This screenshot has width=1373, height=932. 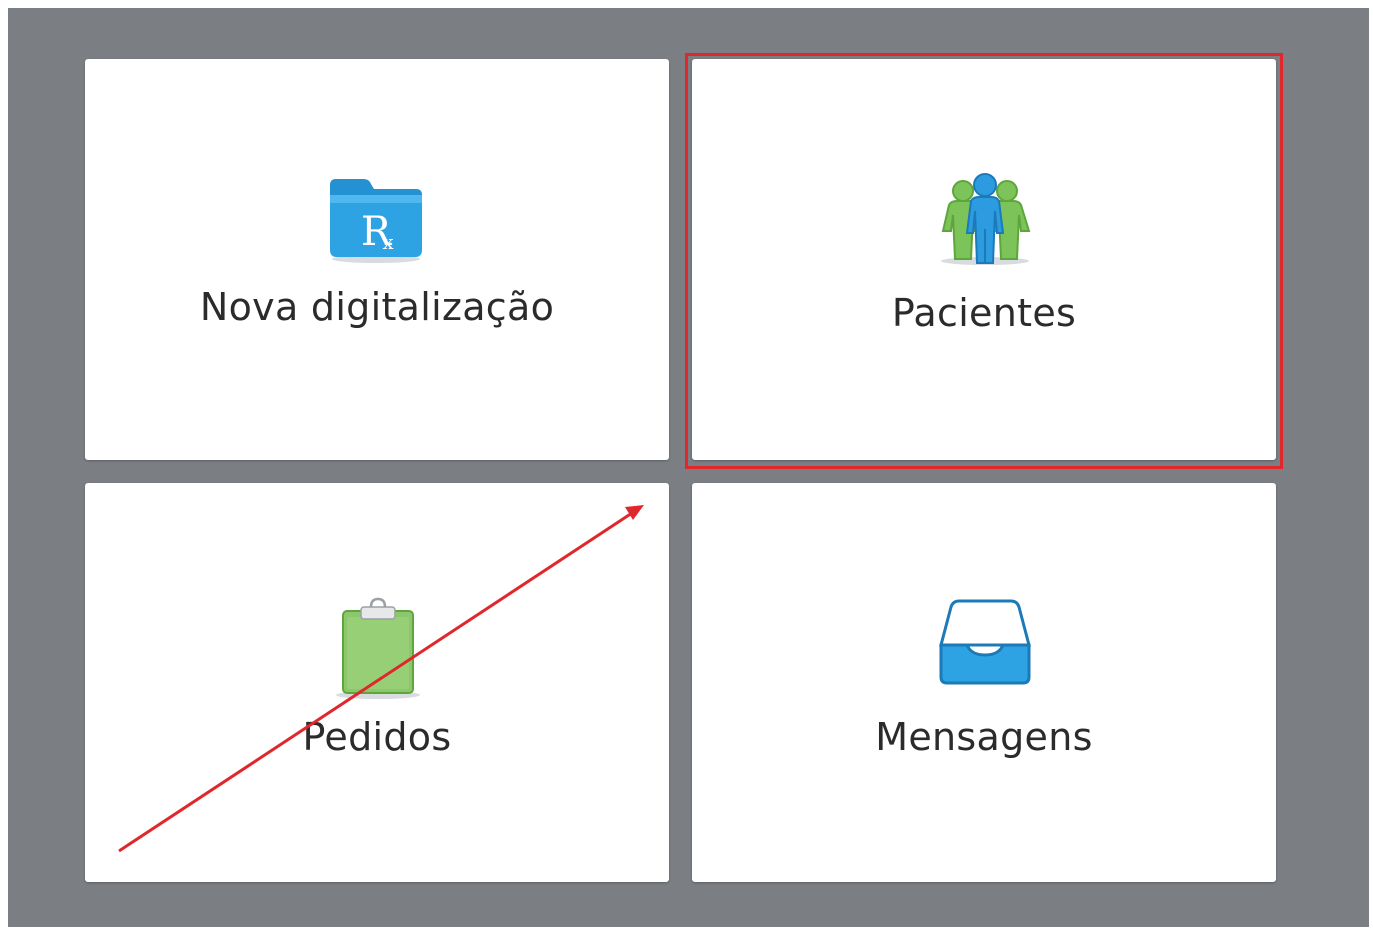 What do you see at coordinates (388, 242) in the screenshot?
I see `svg-text: x` at bounding box center [388, 242].